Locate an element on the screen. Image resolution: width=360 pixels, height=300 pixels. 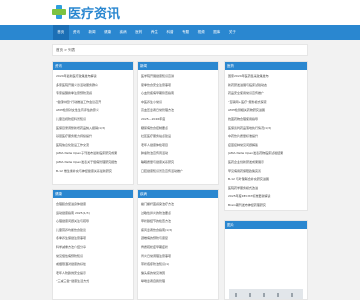
nav-item: 科普 is located at coordinates (170, 32).